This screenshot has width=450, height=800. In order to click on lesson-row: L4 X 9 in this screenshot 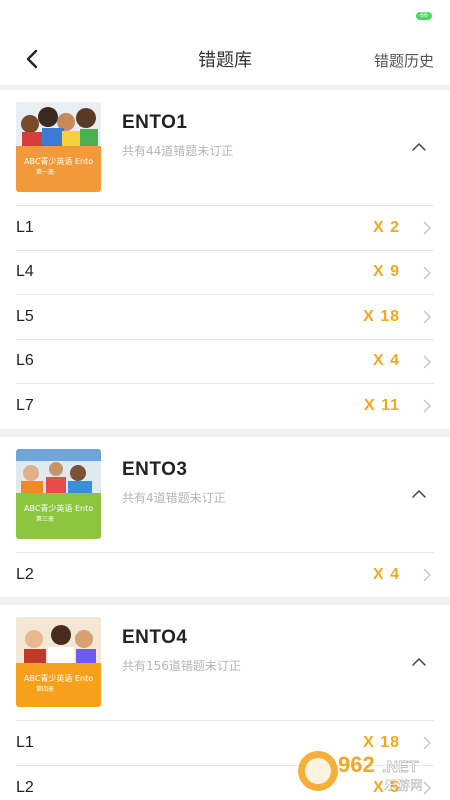, I will do `click(225, 273)`.